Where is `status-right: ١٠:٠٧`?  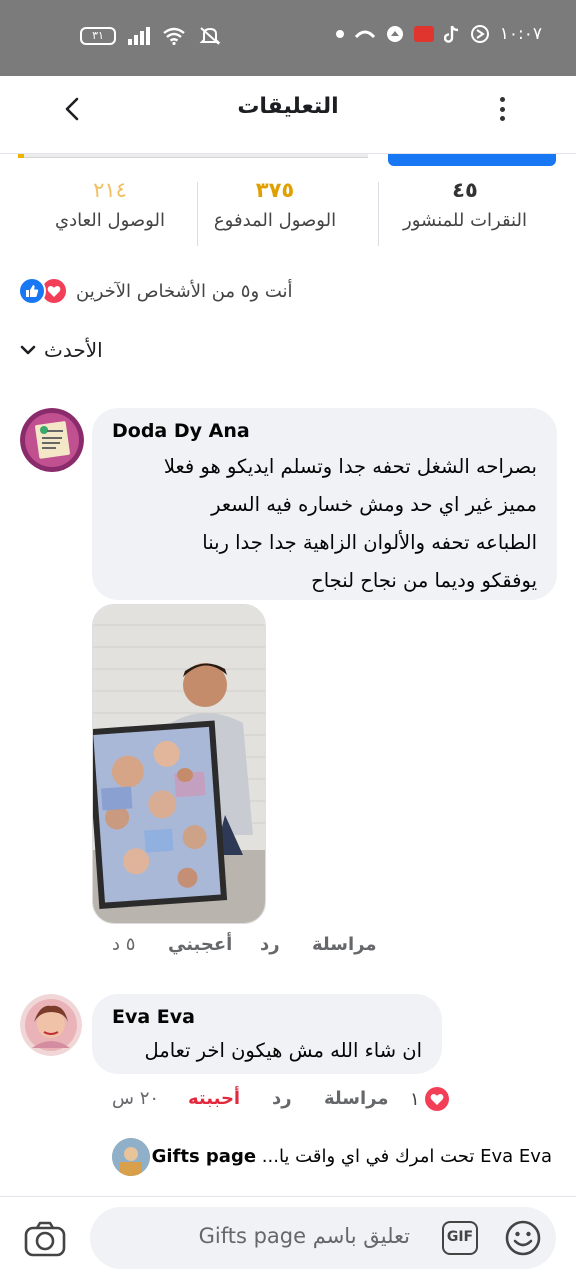 status-right: ١٠:٠٧ is located at coordinates (438, 34).